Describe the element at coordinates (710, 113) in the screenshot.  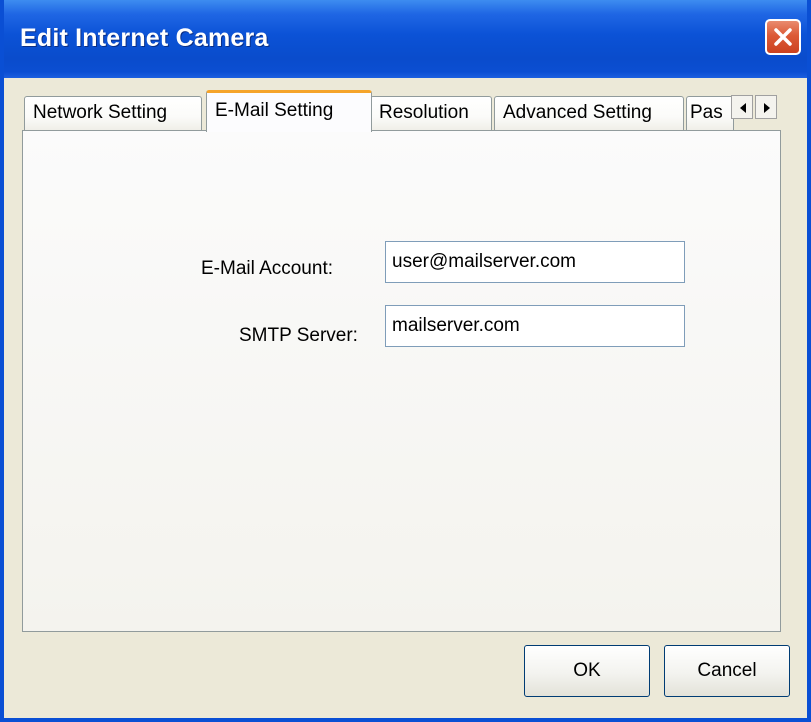
I see `tab-password-truncated: Pas` at that location.